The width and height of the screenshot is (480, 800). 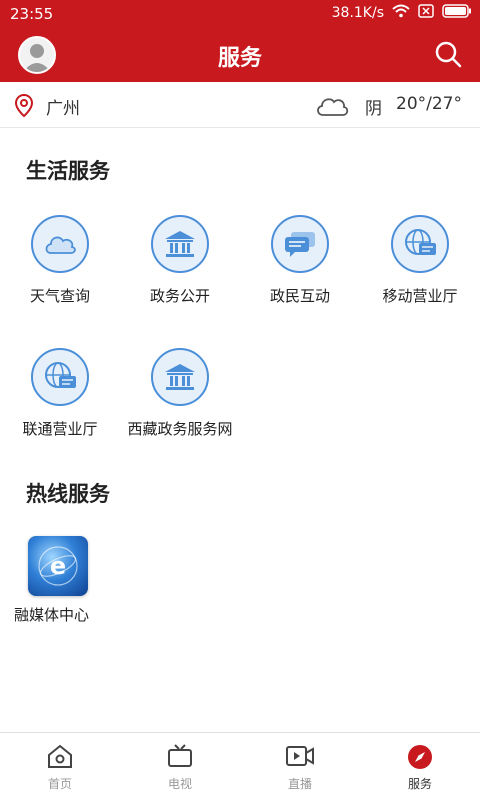 I want to click on service-mobile-hall: 移动营业厅, so click(x=420, y=260).